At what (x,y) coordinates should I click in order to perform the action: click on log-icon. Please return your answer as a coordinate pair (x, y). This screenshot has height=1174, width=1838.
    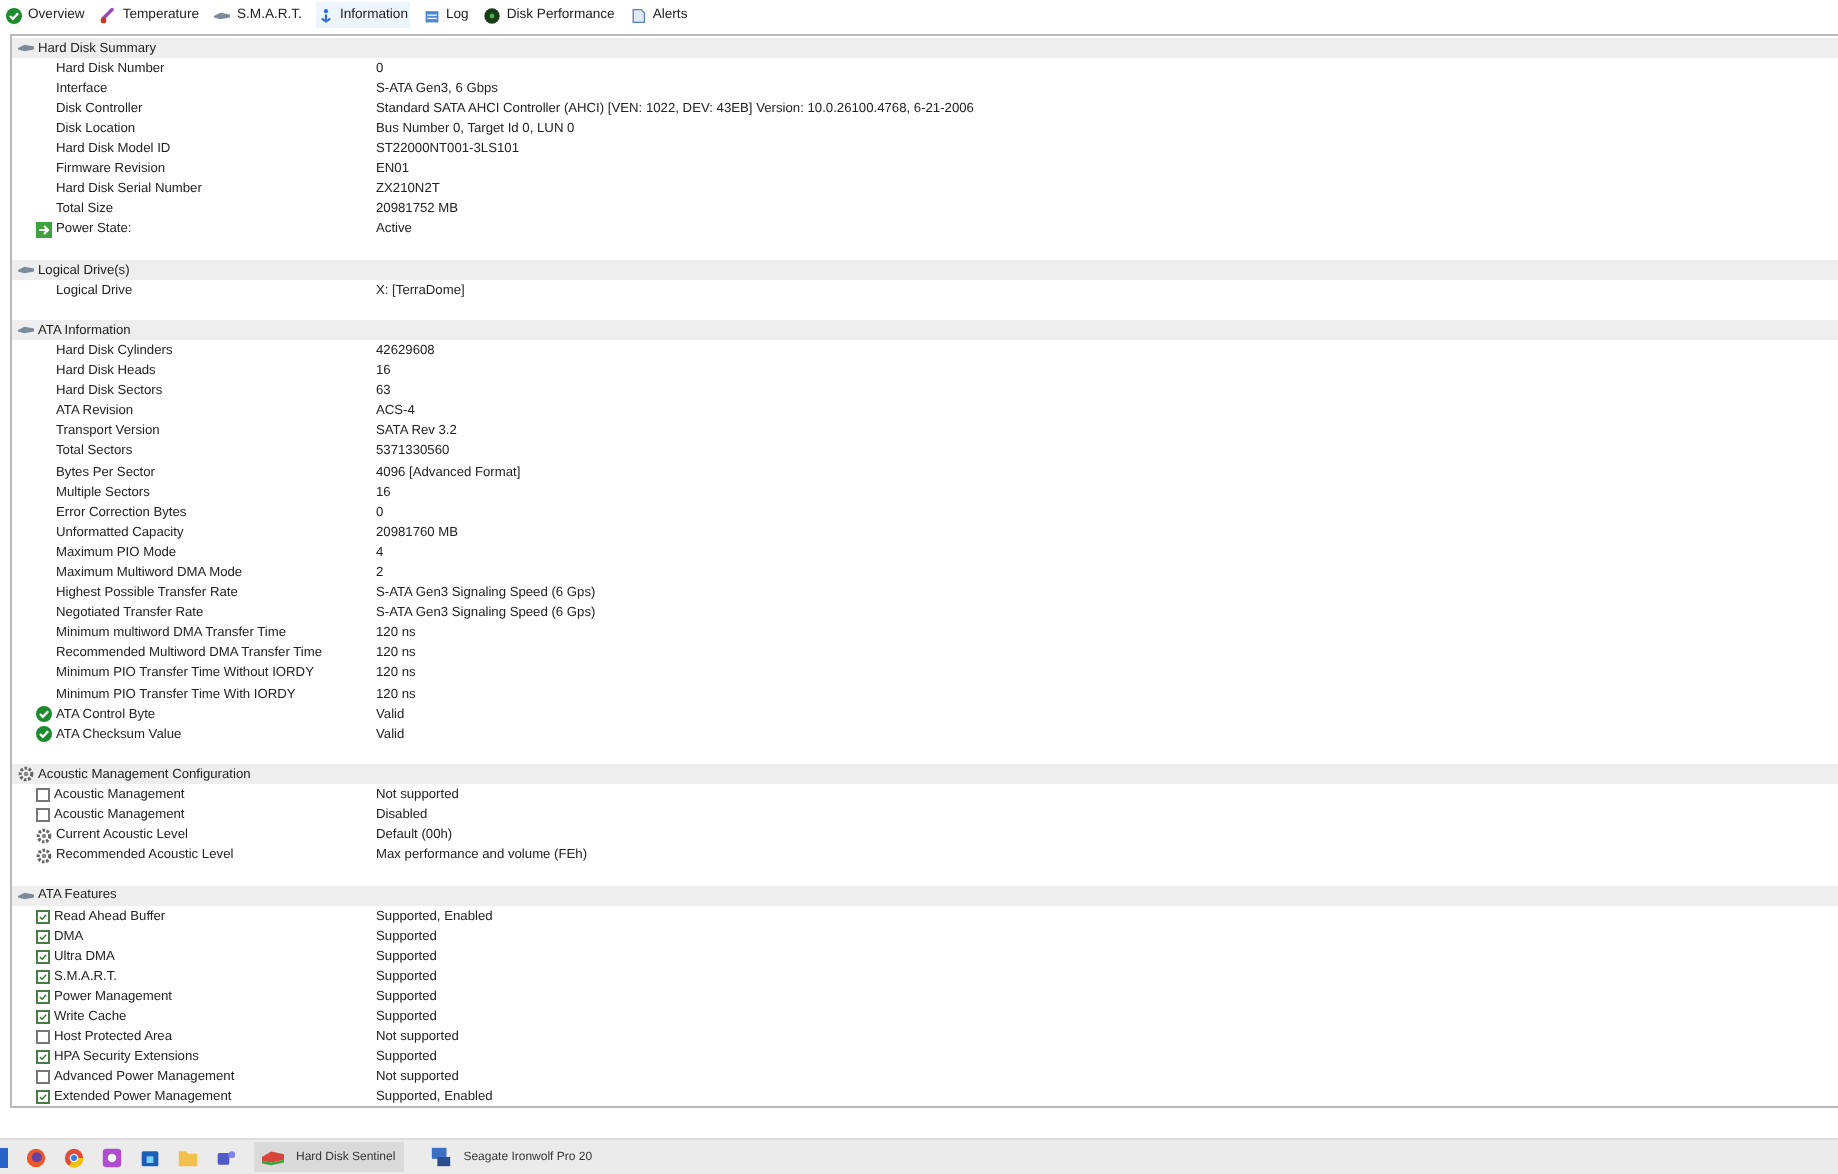
    Looking at the image, I should click on (431, 15).